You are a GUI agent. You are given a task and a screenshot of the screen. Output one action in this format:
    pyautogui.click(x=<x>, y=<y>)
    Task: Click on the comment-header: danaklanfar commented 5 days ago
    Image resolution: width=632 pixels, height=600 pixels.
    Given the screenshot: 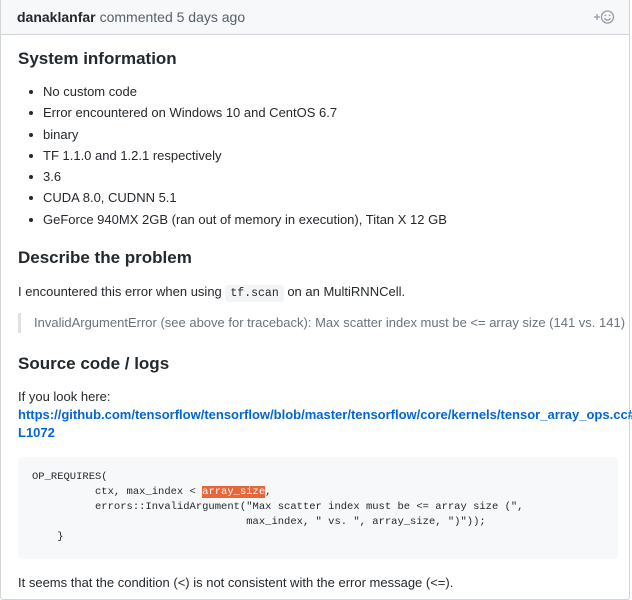 What is the action you would take?
    pyautogui.click(x=315, y=17)
    